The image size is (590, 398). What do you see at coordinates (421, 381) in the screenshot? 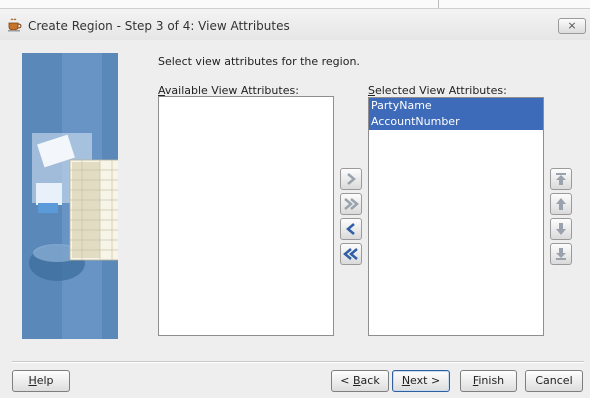
I see `next-button: Next >` at bounding box center [421, 381].